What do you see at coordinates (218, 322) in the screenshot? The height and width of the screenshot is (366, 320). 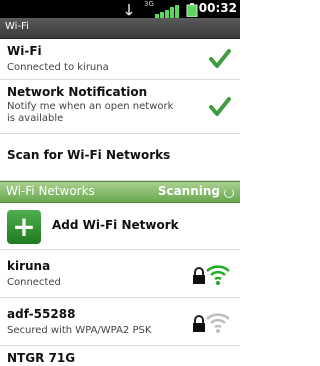 I see `wifi-signal-medium-icon` at bounding box center [218, 322].